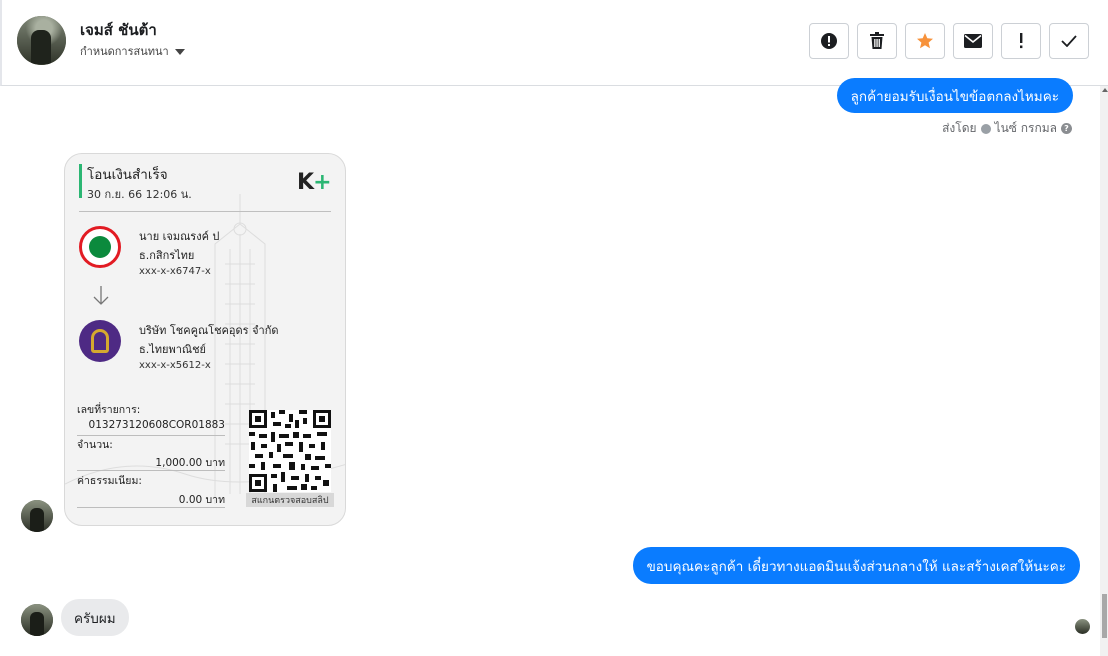  I want to click on follow-up-button, so click(1021, 41).